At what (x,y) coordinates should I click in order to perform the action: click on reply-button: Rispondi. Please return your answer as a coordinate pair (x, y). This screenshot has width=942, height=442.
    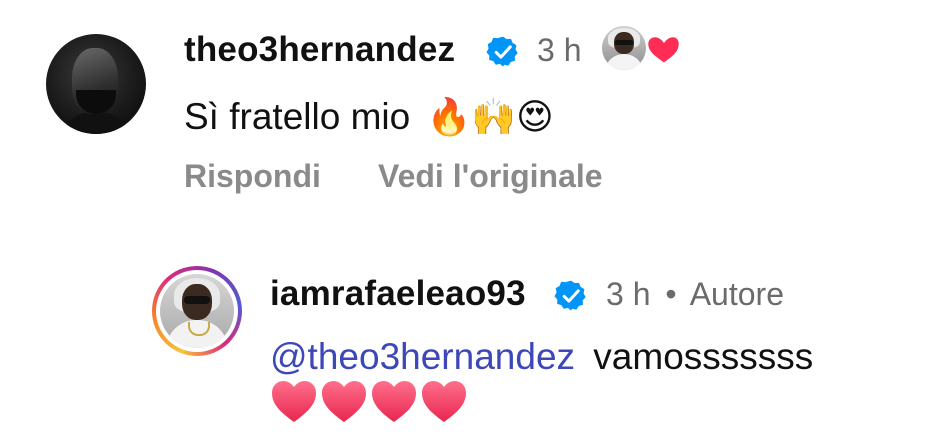
    Looking at the image, I should click on (252, 176).